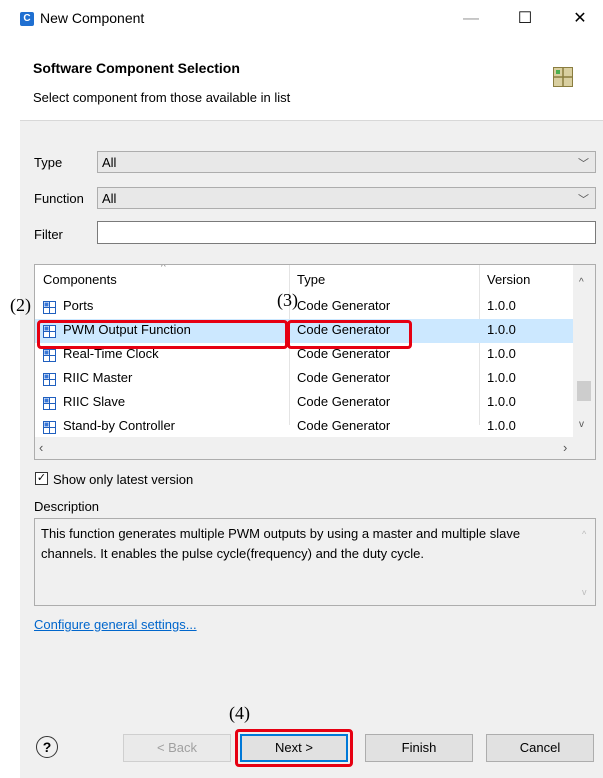 This screenshot has width=603, height=778. I want to click on close-button: ✕, so click(580, 19).